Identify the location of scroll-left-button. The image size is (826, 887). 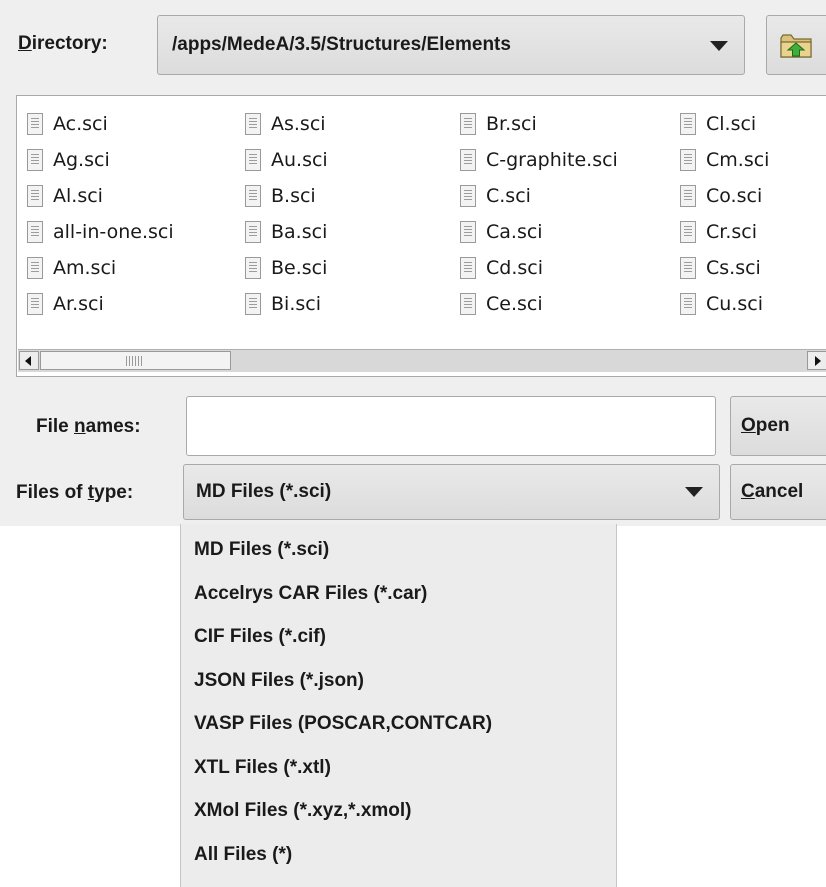
(29, 360).